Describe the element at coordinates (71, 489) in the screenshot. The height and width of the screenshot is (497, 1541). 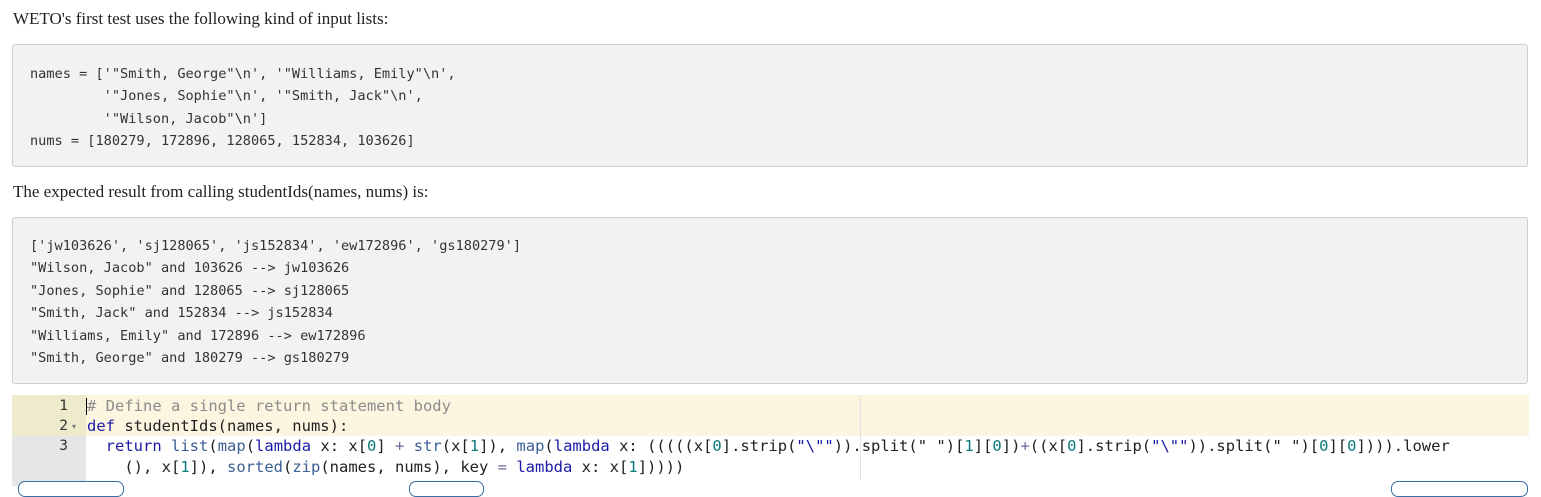
I see `run-button` at that location.